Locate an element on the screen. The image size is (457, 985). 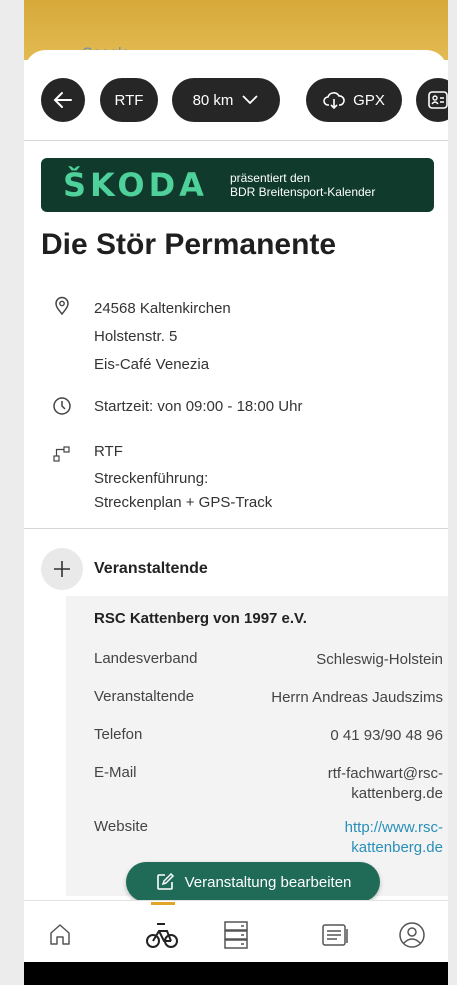
nav-profile is located at coordinates (412, 935).